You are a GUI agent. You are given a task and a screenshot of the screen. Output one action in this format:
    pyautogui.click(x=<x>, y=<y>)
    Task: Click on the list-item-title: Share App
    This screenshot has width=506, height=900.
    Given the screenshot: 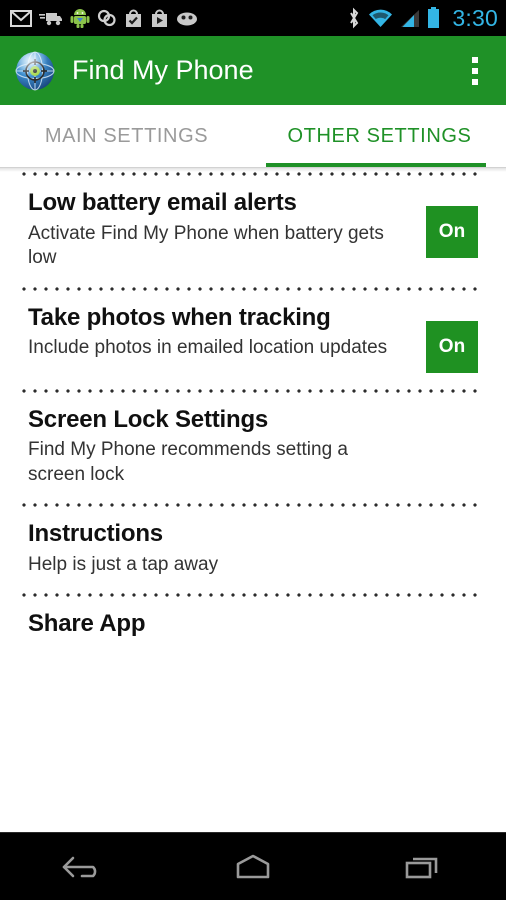 What is the action you would take?
    pyautogui.click(x=87, y=624)
    